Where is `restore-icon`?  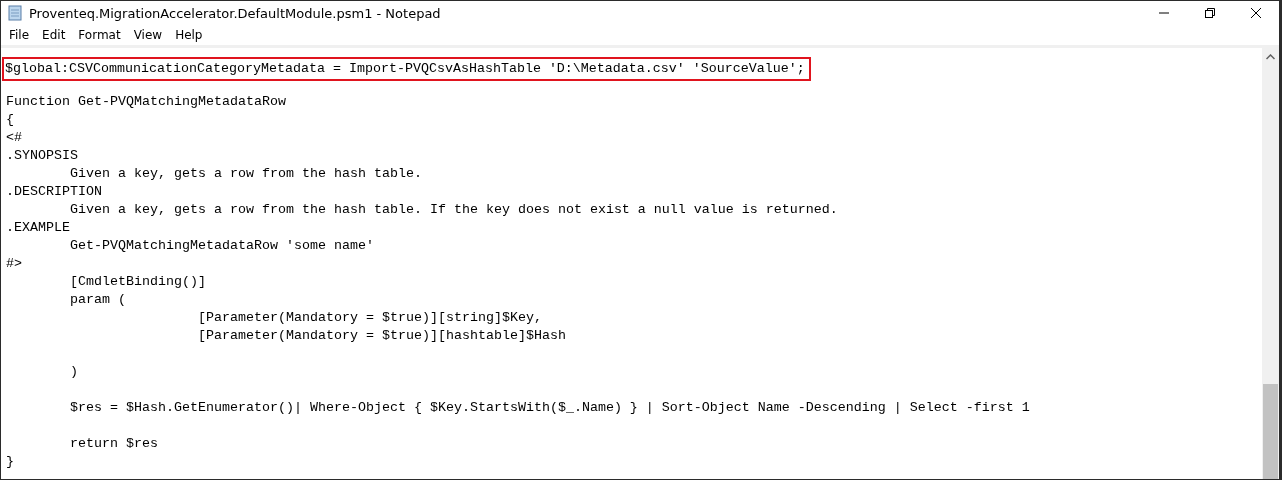
restore-icon is located at coordinates (1210, 13).